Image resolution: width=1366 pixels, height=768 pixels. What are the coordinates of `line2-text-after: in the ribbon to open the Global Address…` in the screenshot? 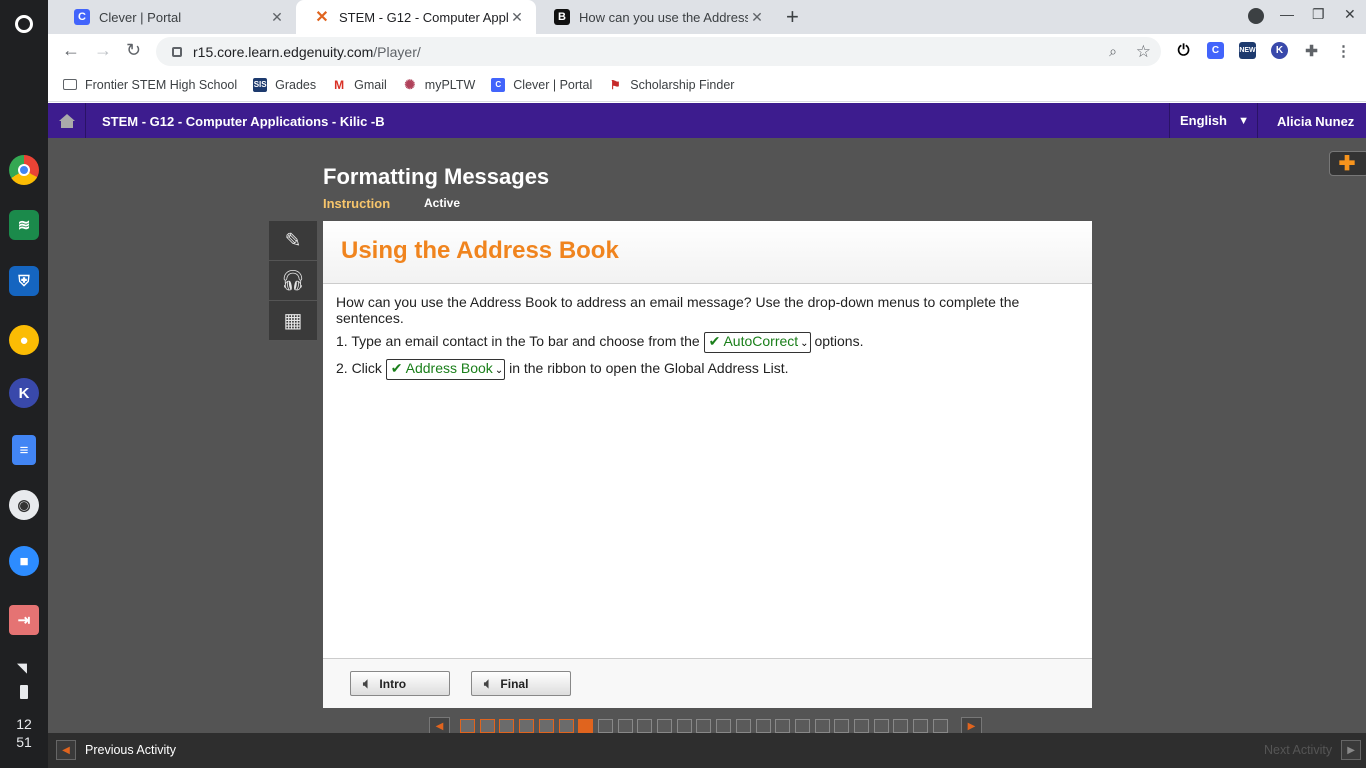 It's located at (649, 368).